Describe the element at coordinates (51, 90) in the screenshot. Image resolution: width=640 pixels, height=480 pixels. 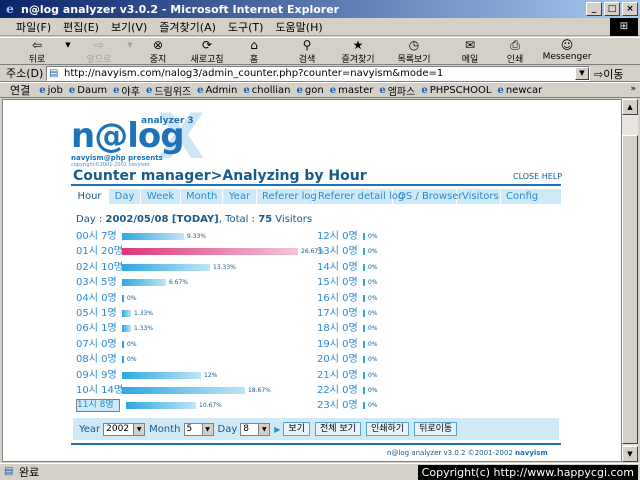
I see `link-job: e job` at that location.